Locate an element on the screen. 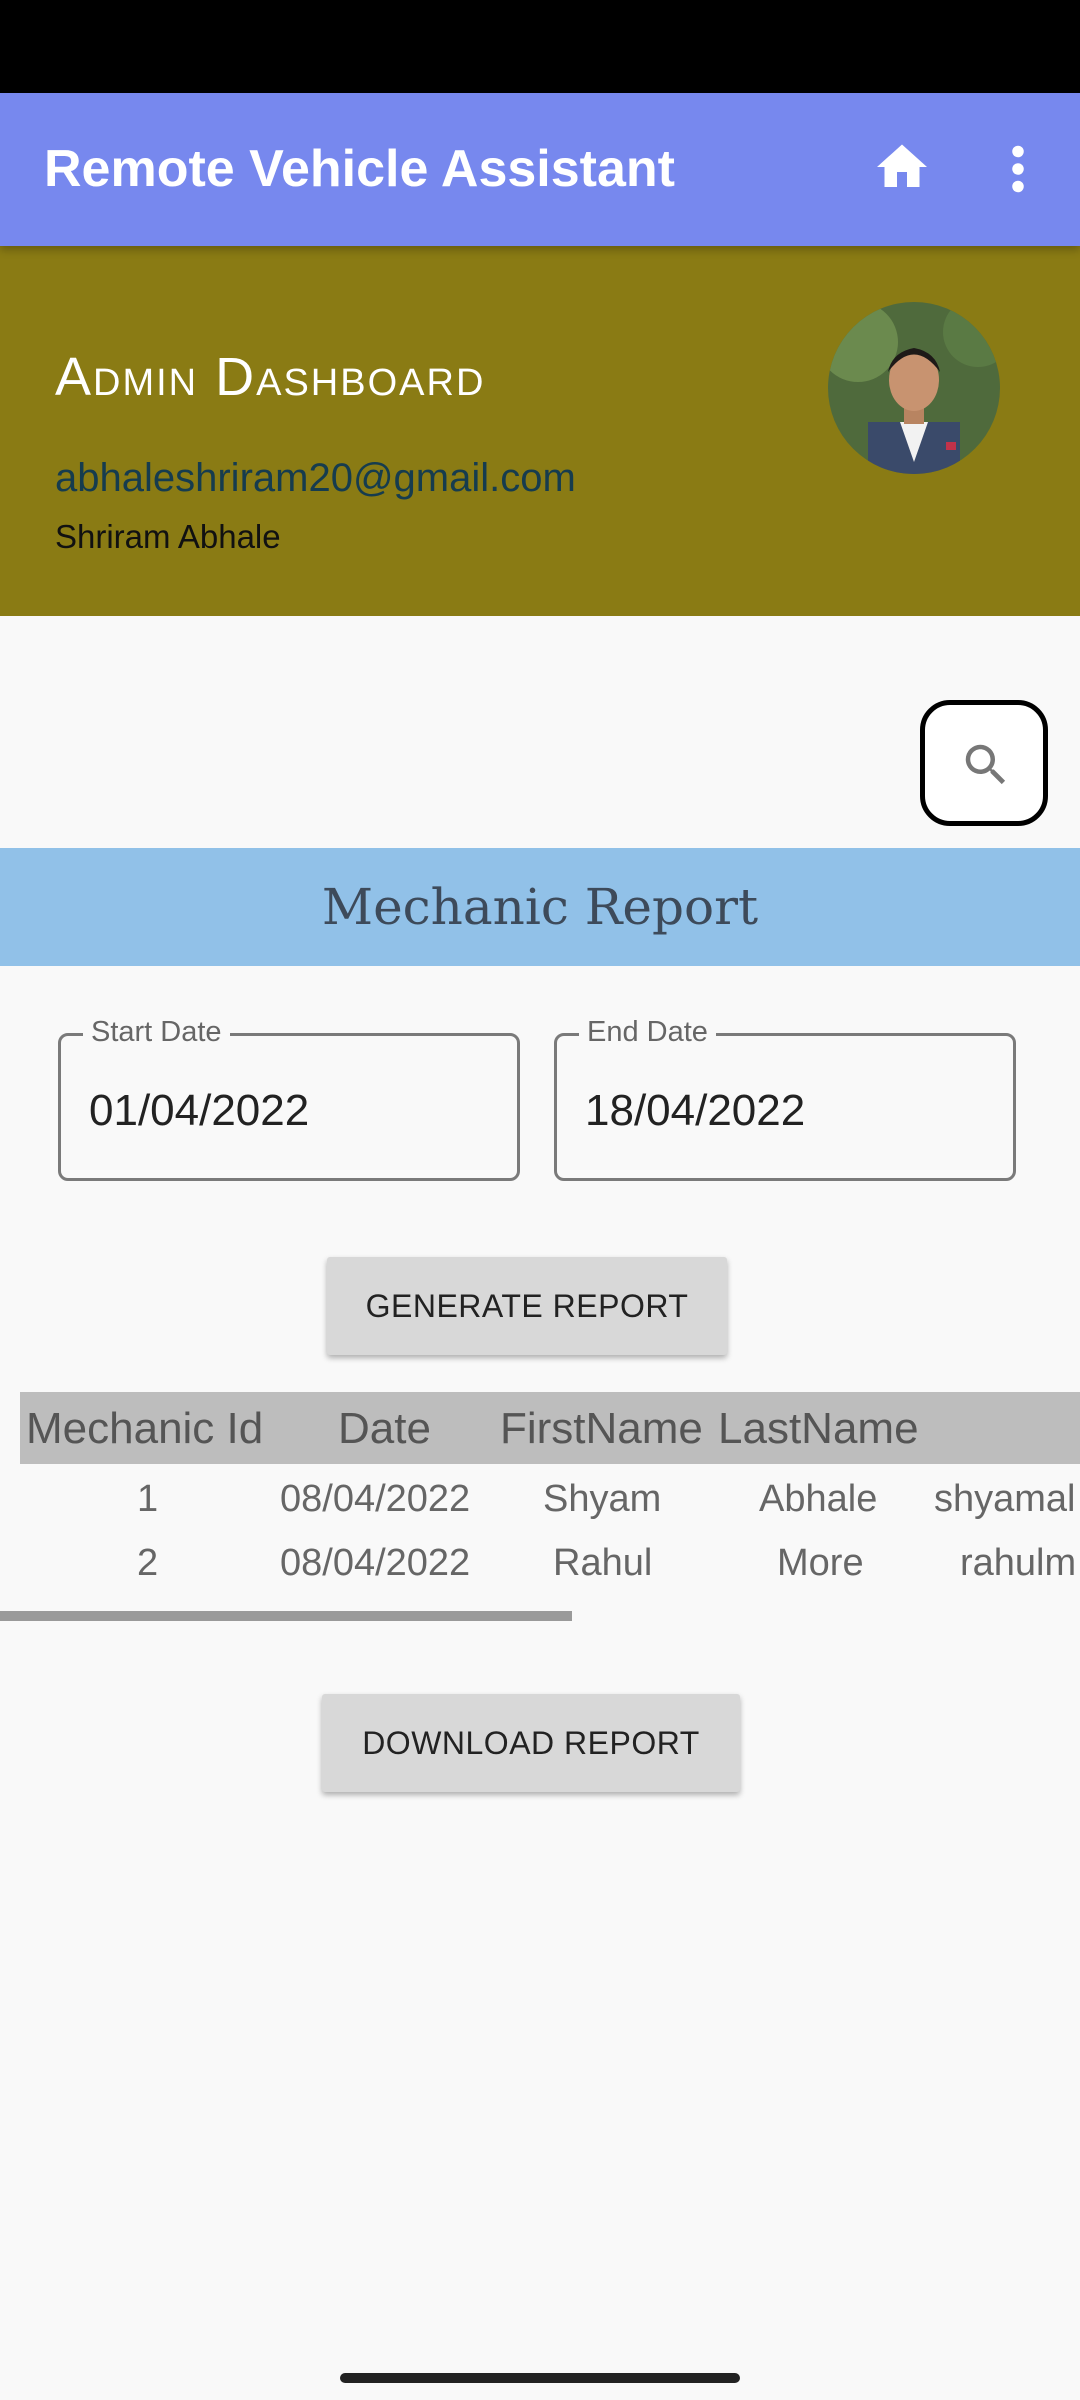  app-title: Remote Vehicle Assistant is located at coordinates (359, 169).